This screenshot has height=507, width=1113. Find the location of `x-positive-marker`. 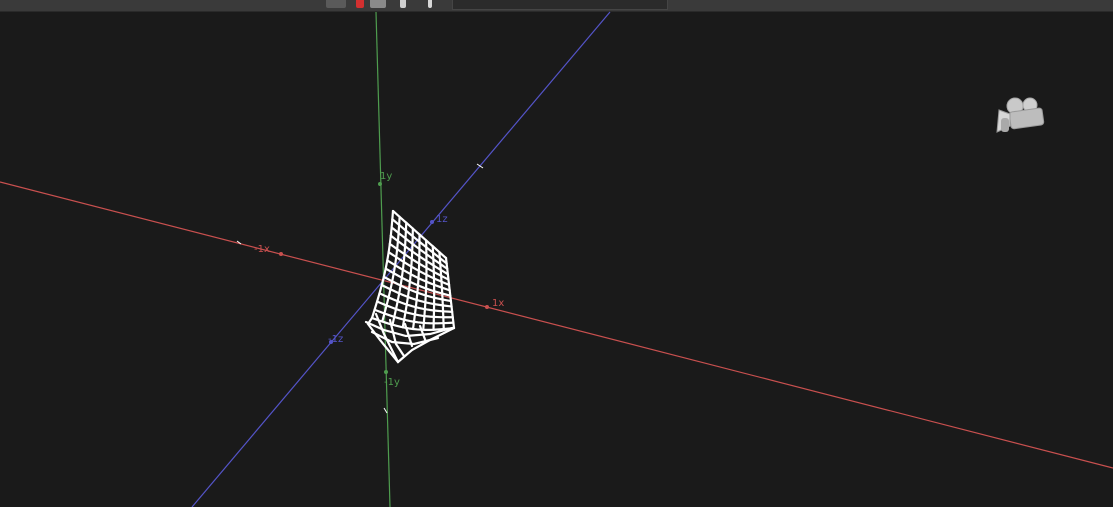

x-positive-marker is located at coordinates (487, 307).